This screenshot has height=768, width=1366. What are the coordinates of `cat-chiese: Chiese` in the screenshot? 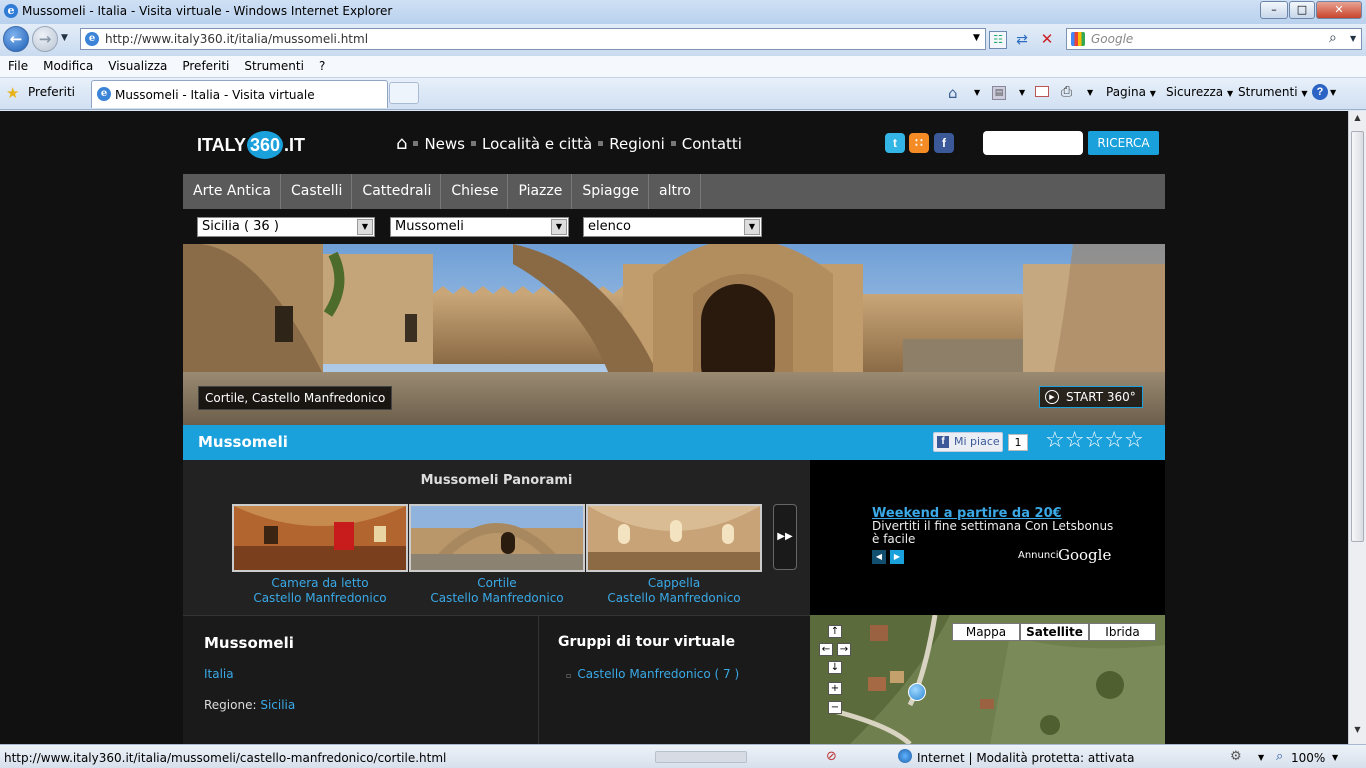 It's located at (475, 191).